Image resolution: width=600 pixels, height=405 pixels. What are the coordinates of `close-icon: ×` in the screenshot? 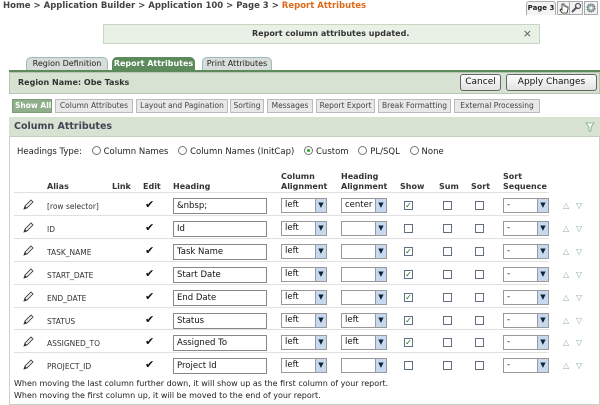 It's located at (527, 34).